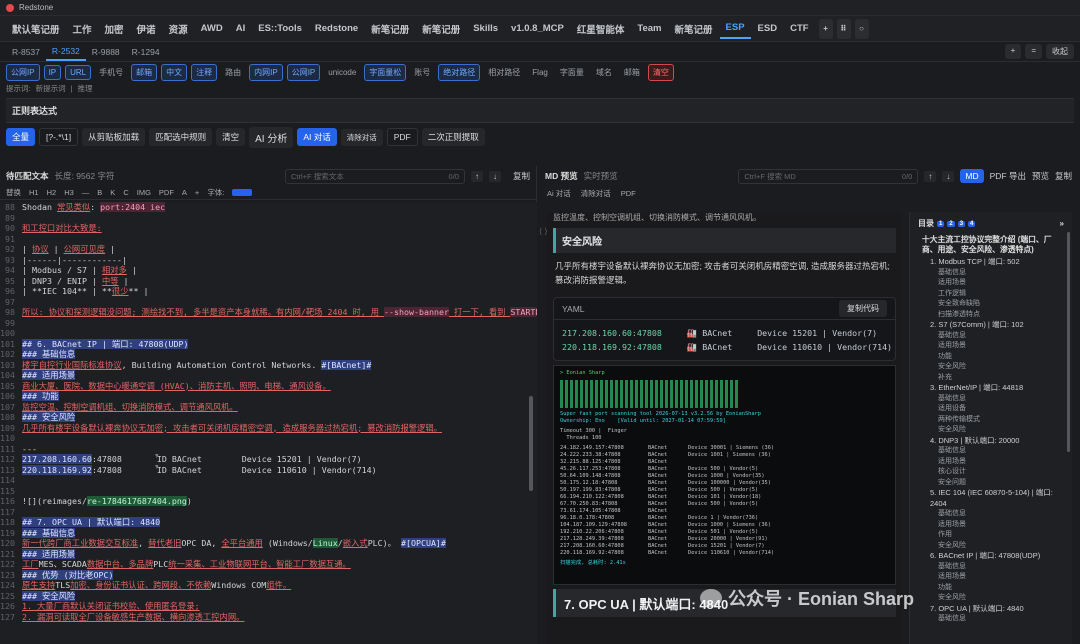 The image size is (1080, 644). Describe the element at coordinates (948, 176) in the screenshot. I see `md-search-down-button: ↓` at that location.